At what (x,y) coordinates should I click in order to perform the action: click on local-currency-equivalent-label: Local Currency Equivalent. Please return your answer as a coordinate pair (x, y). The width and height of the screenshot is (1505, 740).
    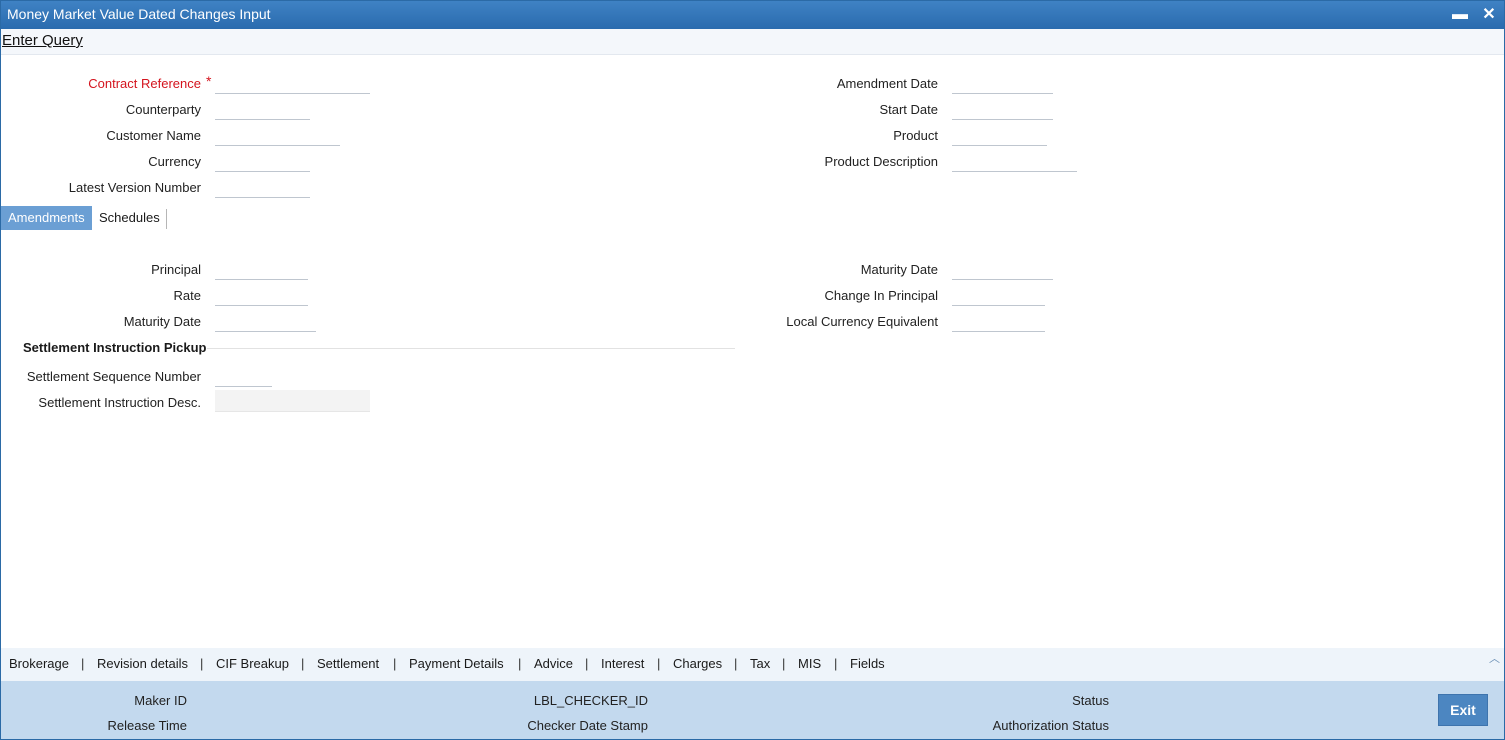
    Looking at the image, I should click on (862, 321).